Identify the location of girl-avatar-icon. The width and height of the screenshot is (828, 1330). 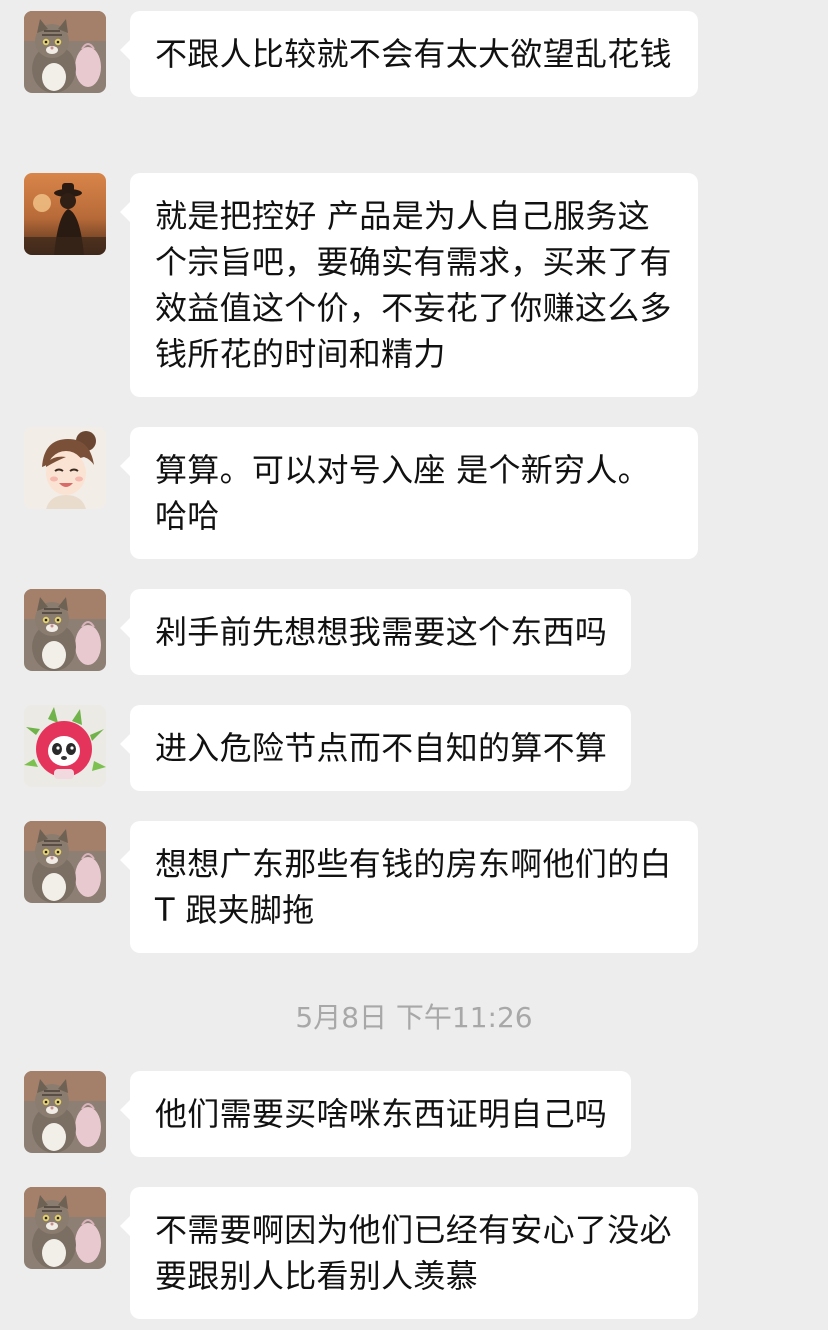
(65, 468).